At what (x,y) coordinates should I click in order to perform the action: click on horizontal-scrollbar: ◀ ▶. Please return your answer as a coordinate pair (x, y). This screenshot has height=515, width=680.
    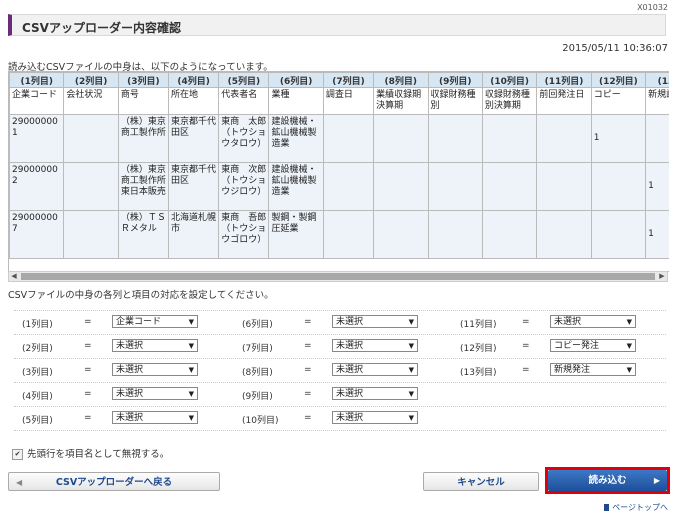
    Looking at the image, I should click on (338, 276).